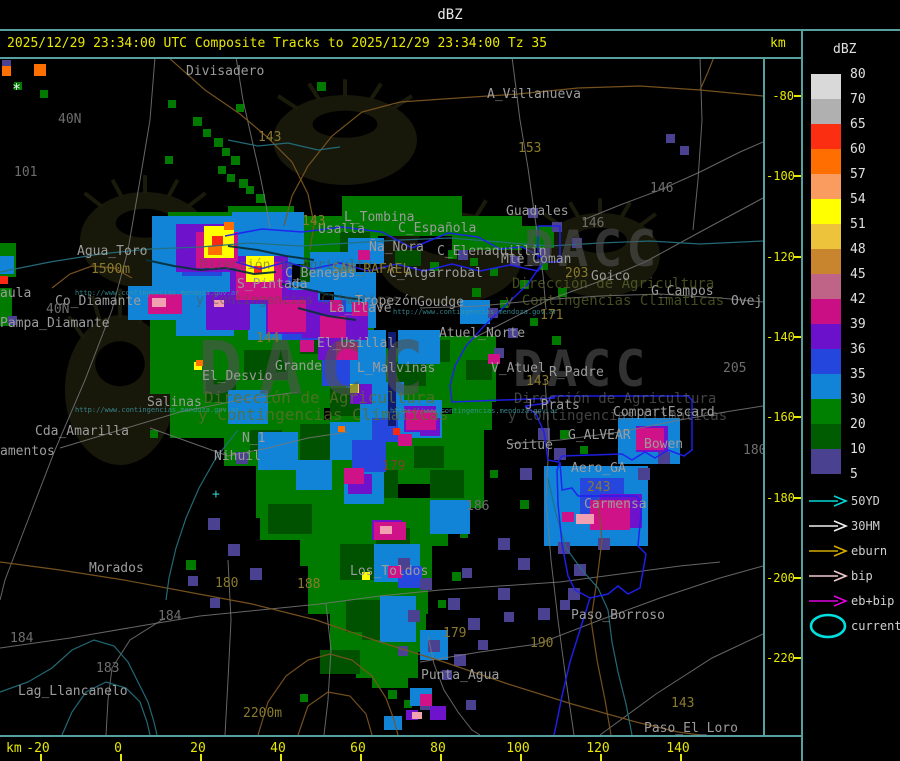 This screenshot has height=761, width=900. I want to click on map-label: 1500m, so click(111, 269).